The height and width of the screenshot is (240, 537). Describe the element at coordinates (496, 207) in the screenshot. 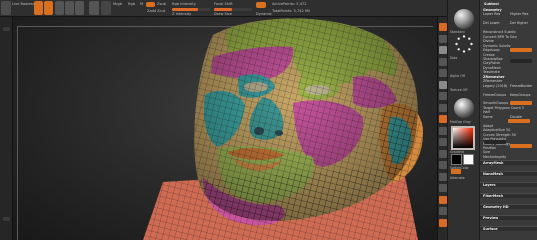

I see `section-label: Geometry HD` at that location.